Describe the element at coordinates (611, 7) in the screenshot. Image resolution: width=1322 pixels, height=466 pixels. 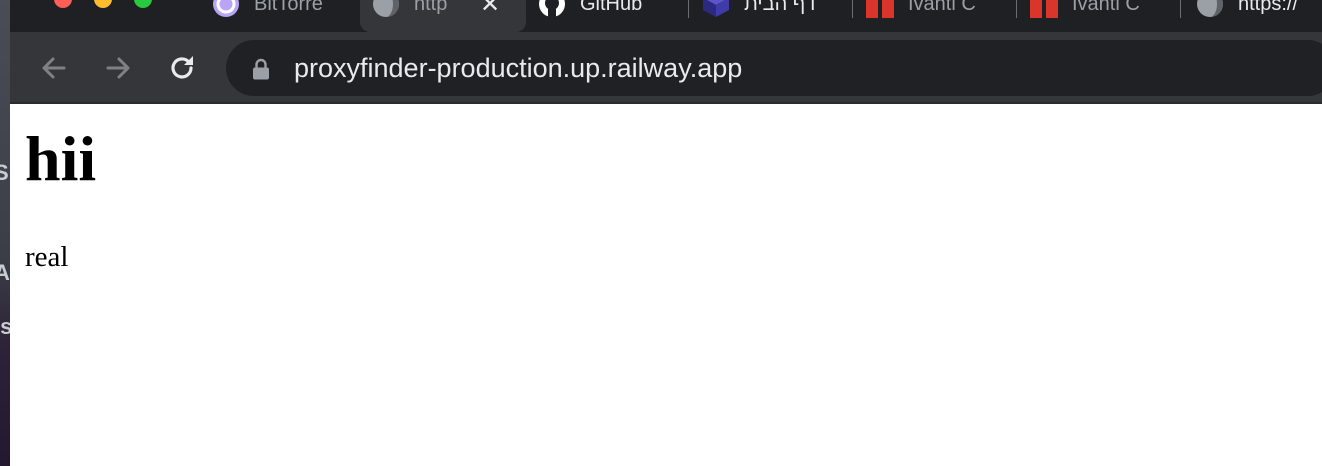
I see `tab-title: GitHub` at that location.